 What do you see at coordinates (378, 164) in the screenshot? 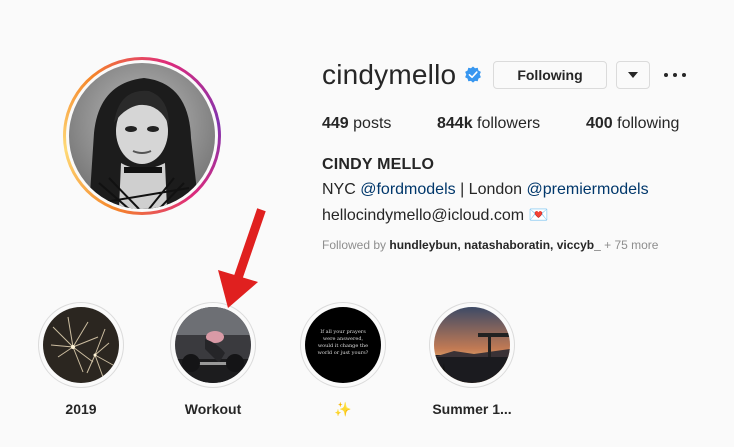
I see `profile-full-name: CINDY MELLO` at bounding box center [378, 164].